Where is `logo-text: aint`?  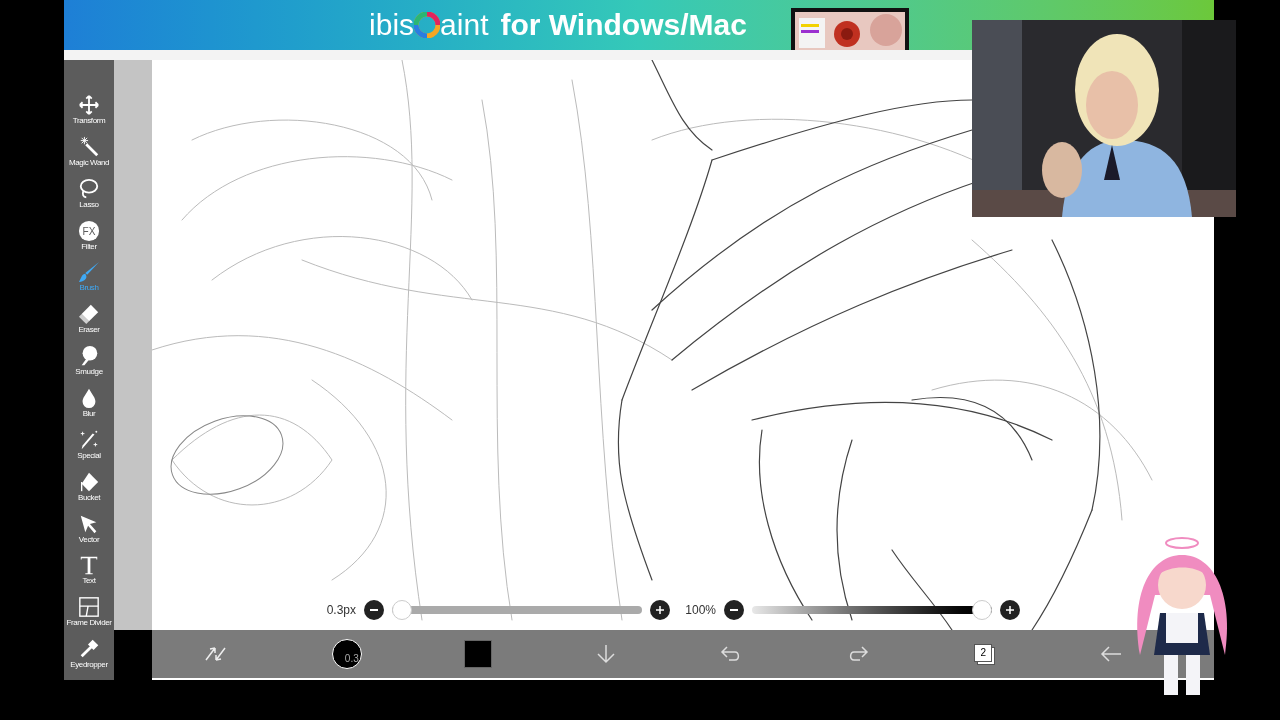 logo-text: aint is located at coordinates (464, 25).